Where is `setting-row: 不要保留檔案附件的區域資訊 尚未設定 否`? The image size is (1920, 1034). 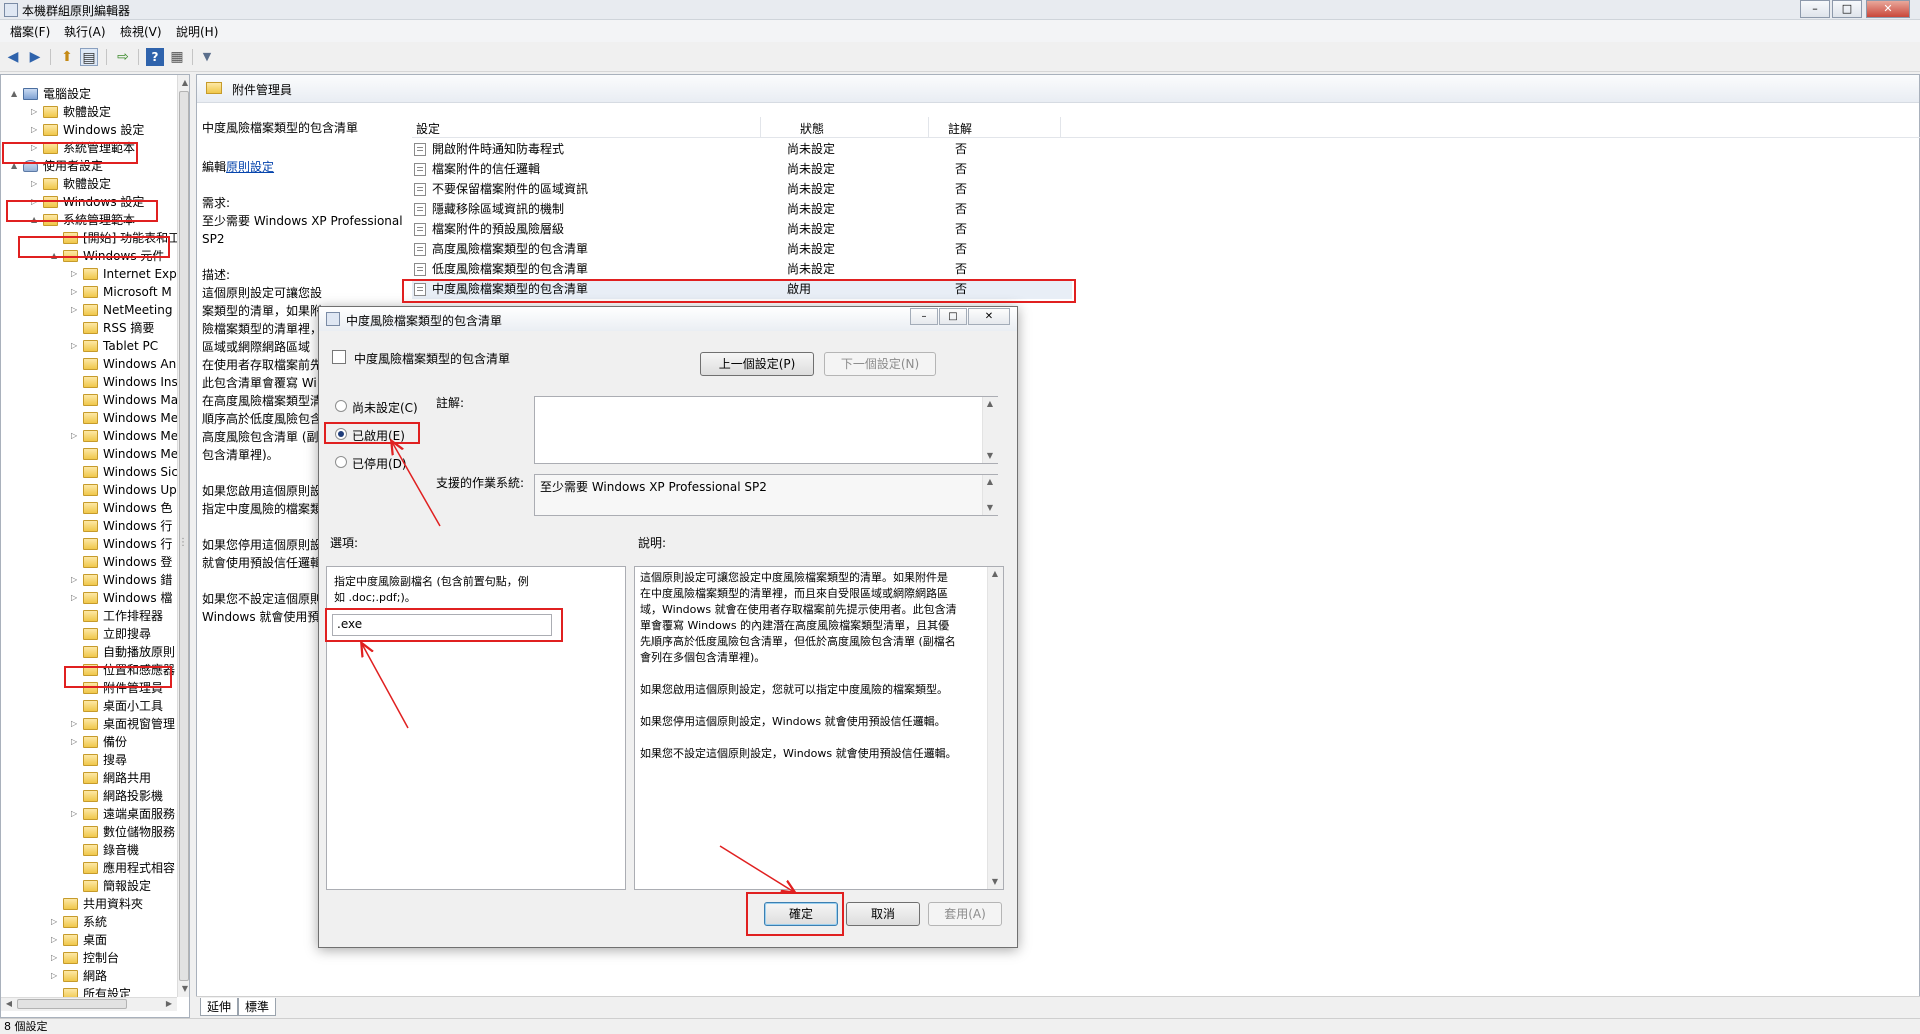 setting-row: 不要保留檔案附件的區域資訊 尚未設定 否 is located at coordinates (742, 189).